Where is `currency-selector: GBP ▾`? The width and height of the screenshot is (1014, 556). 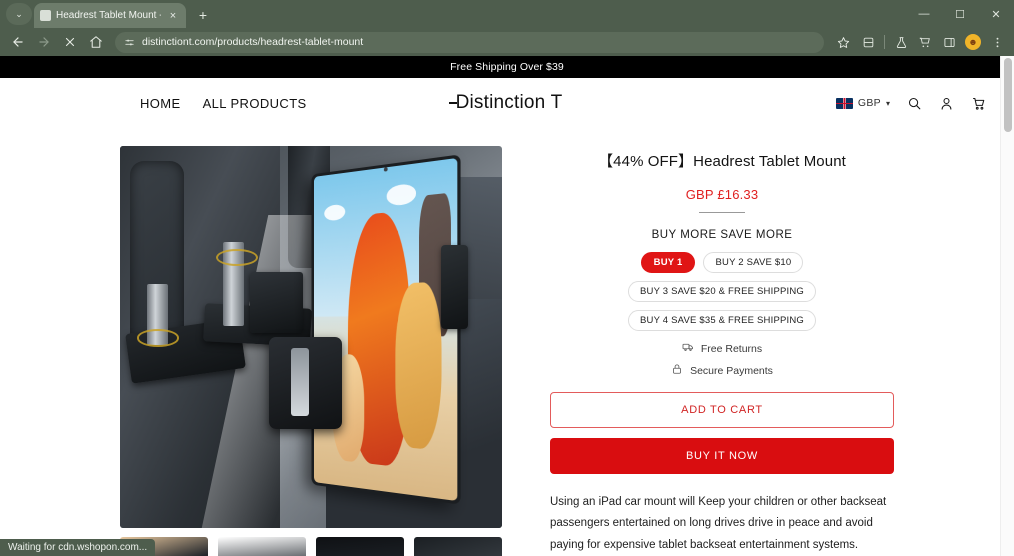
currency-selector: GBP ▾ is located at coordinates (862, 103).